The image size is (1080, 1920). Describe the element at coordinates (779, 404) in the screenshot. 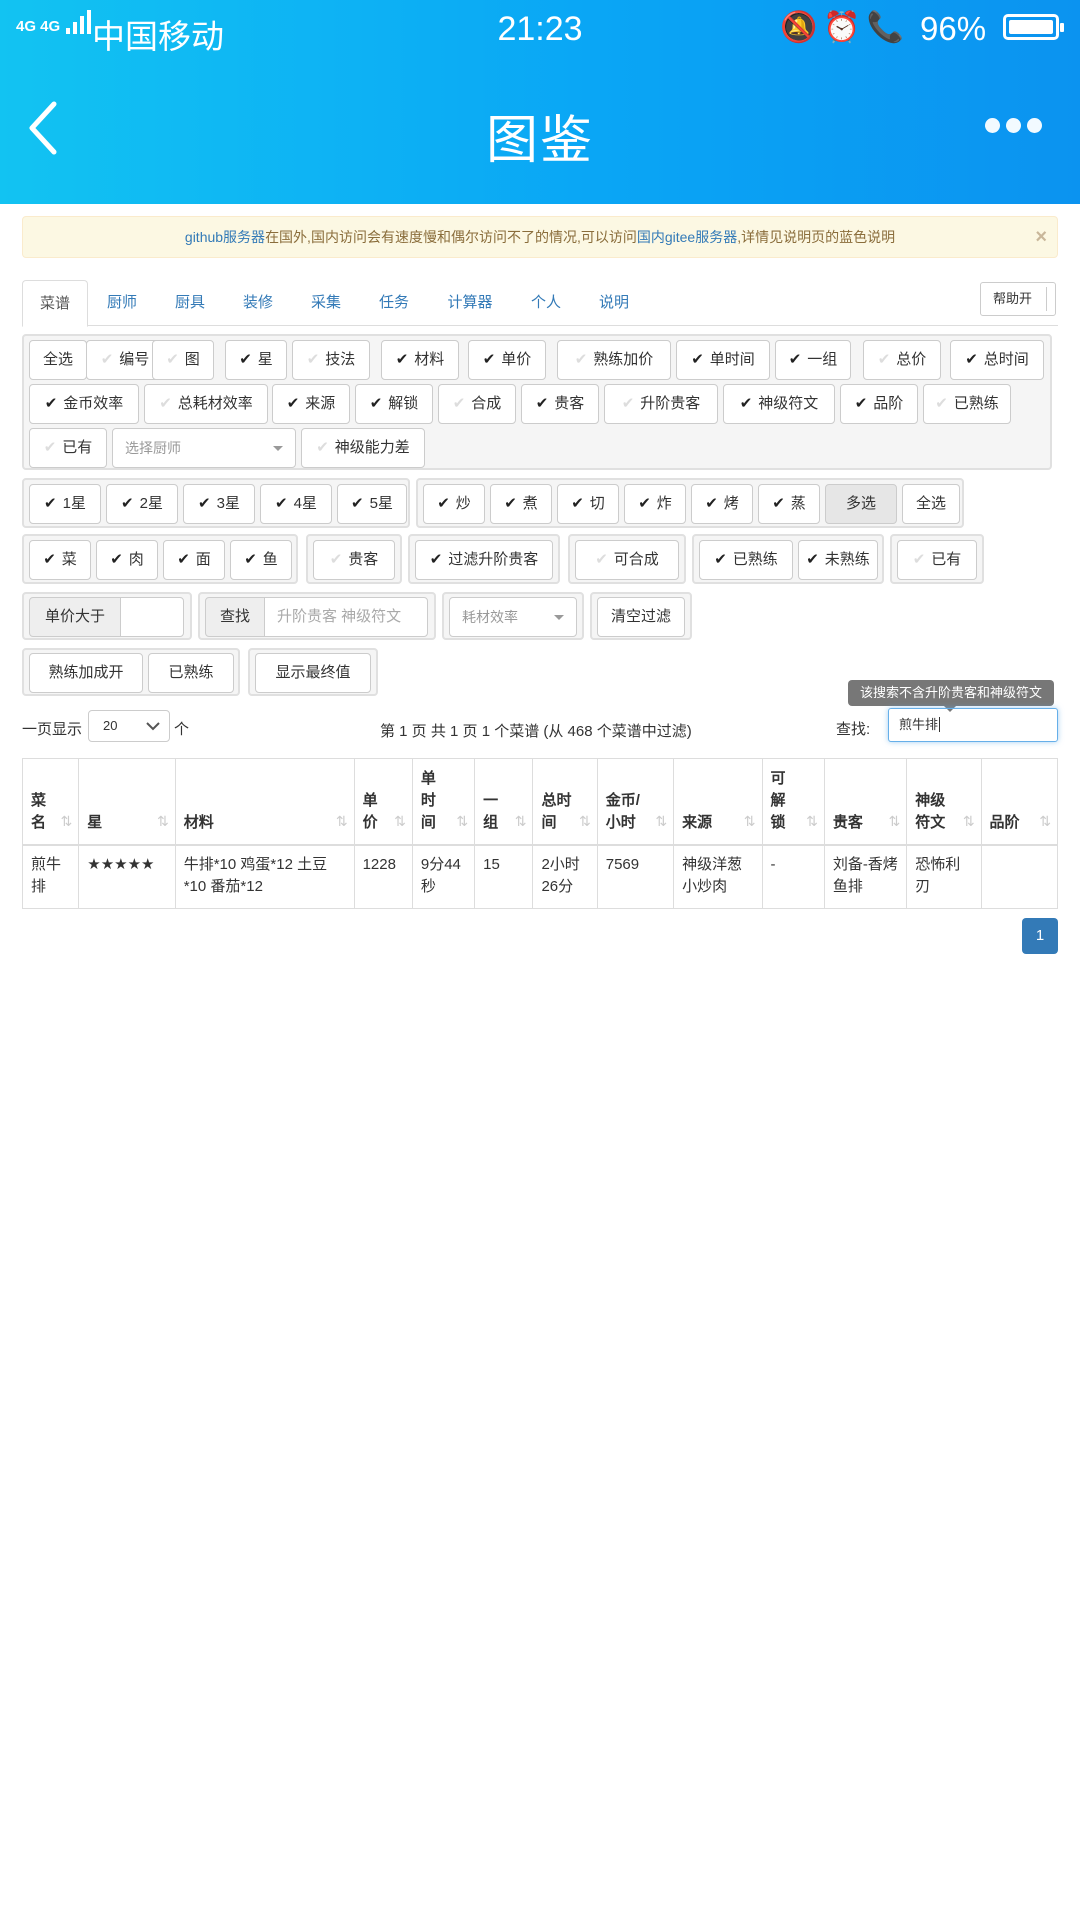

I see `column-toggle-19: ✔ 神级符文` at that location.